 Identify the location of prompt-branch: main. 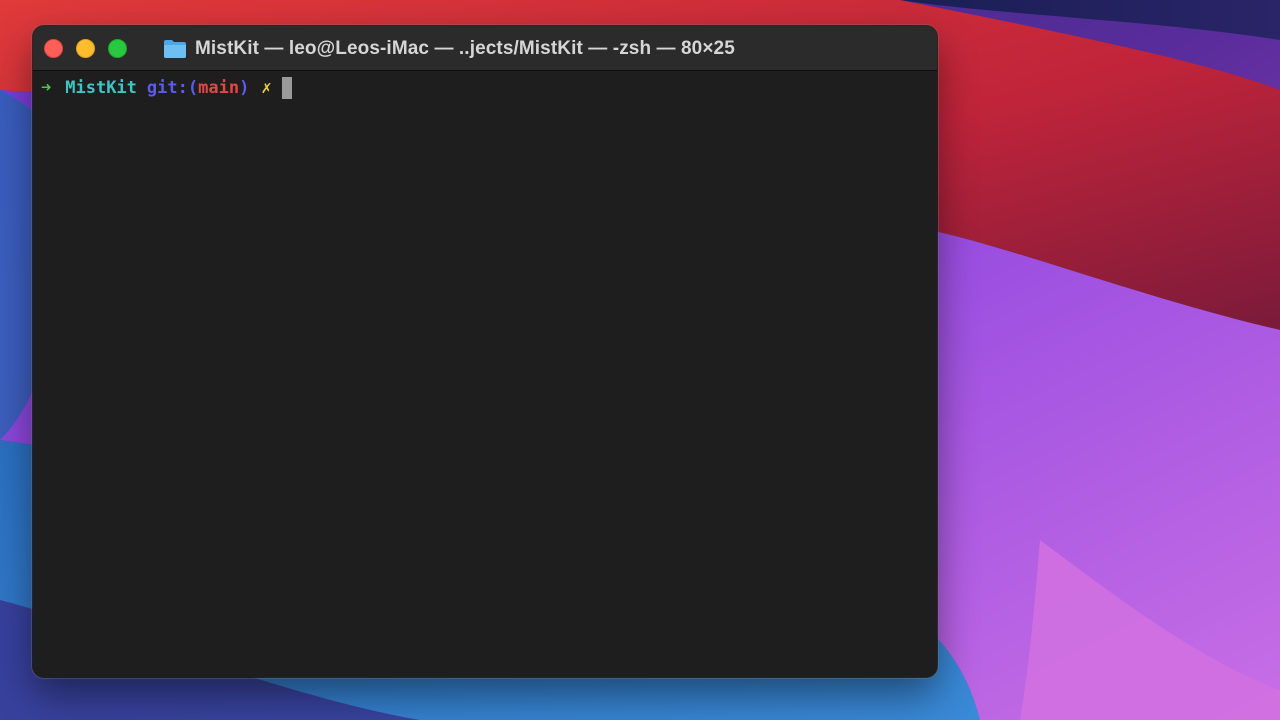
(219, 88).